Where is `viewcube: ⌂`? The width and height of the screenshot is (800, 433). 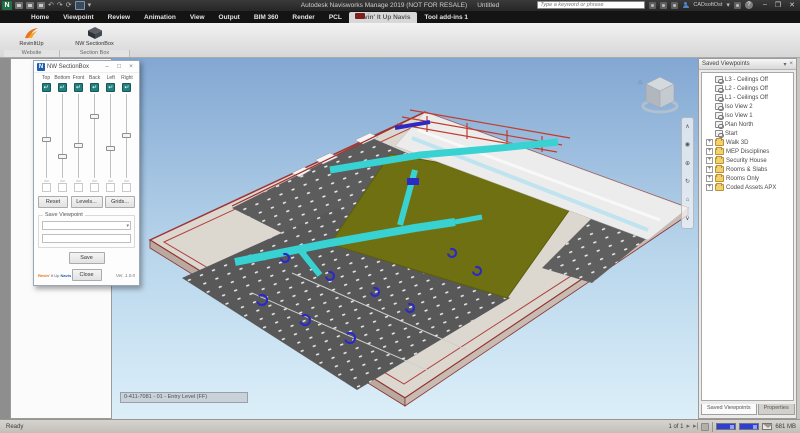 viewcube: ⌂ is located at coordinates (660, 97).